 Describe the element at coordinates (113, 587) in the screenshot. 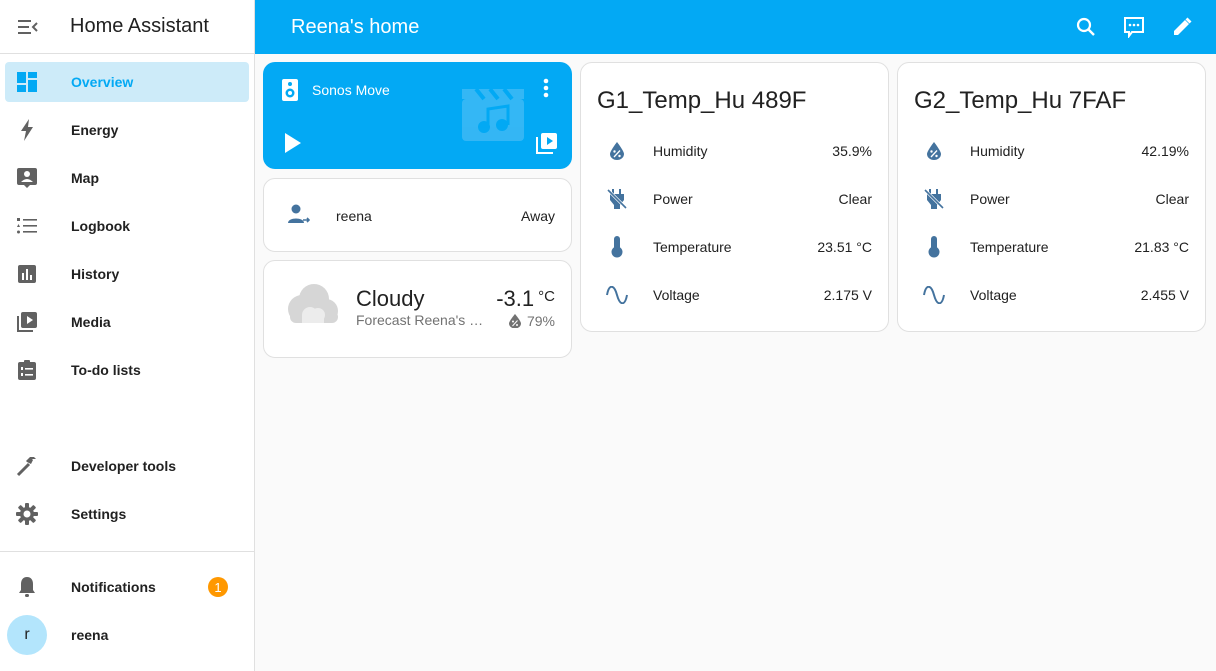

I see `sidebar-item-label: Notifications` at that location.